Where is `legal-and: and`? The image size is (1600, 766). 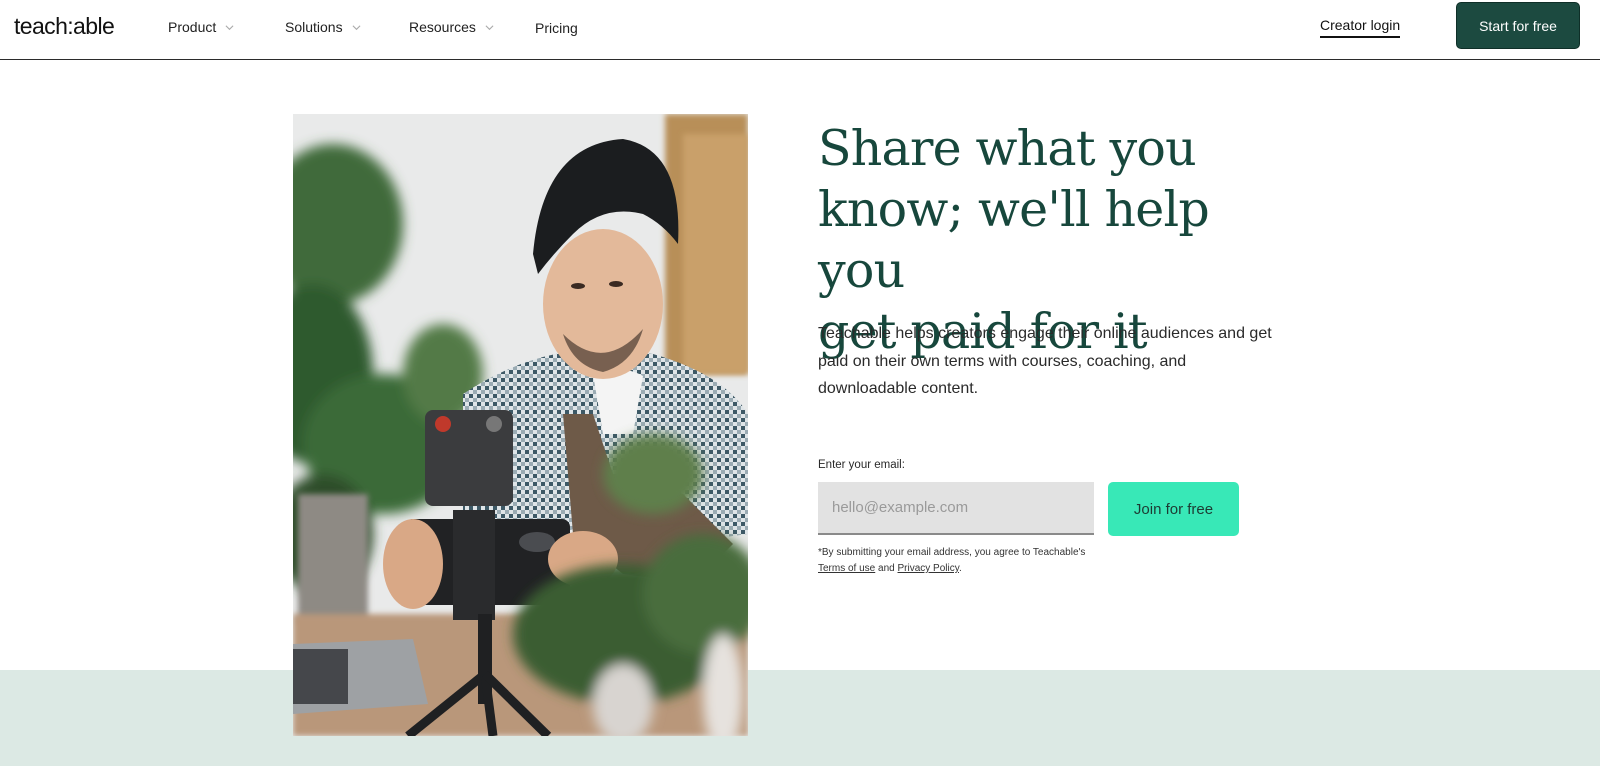
legal-and: and is located at coordinates (886, 568).